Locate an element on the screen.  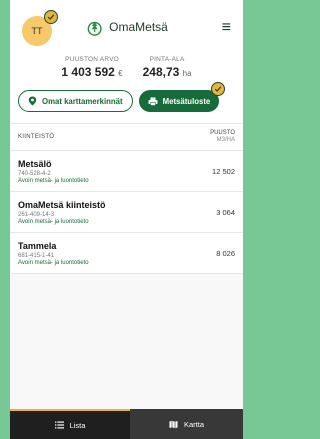
stat-area-label: PINTA-ALA is located at coordinates (167, 59).